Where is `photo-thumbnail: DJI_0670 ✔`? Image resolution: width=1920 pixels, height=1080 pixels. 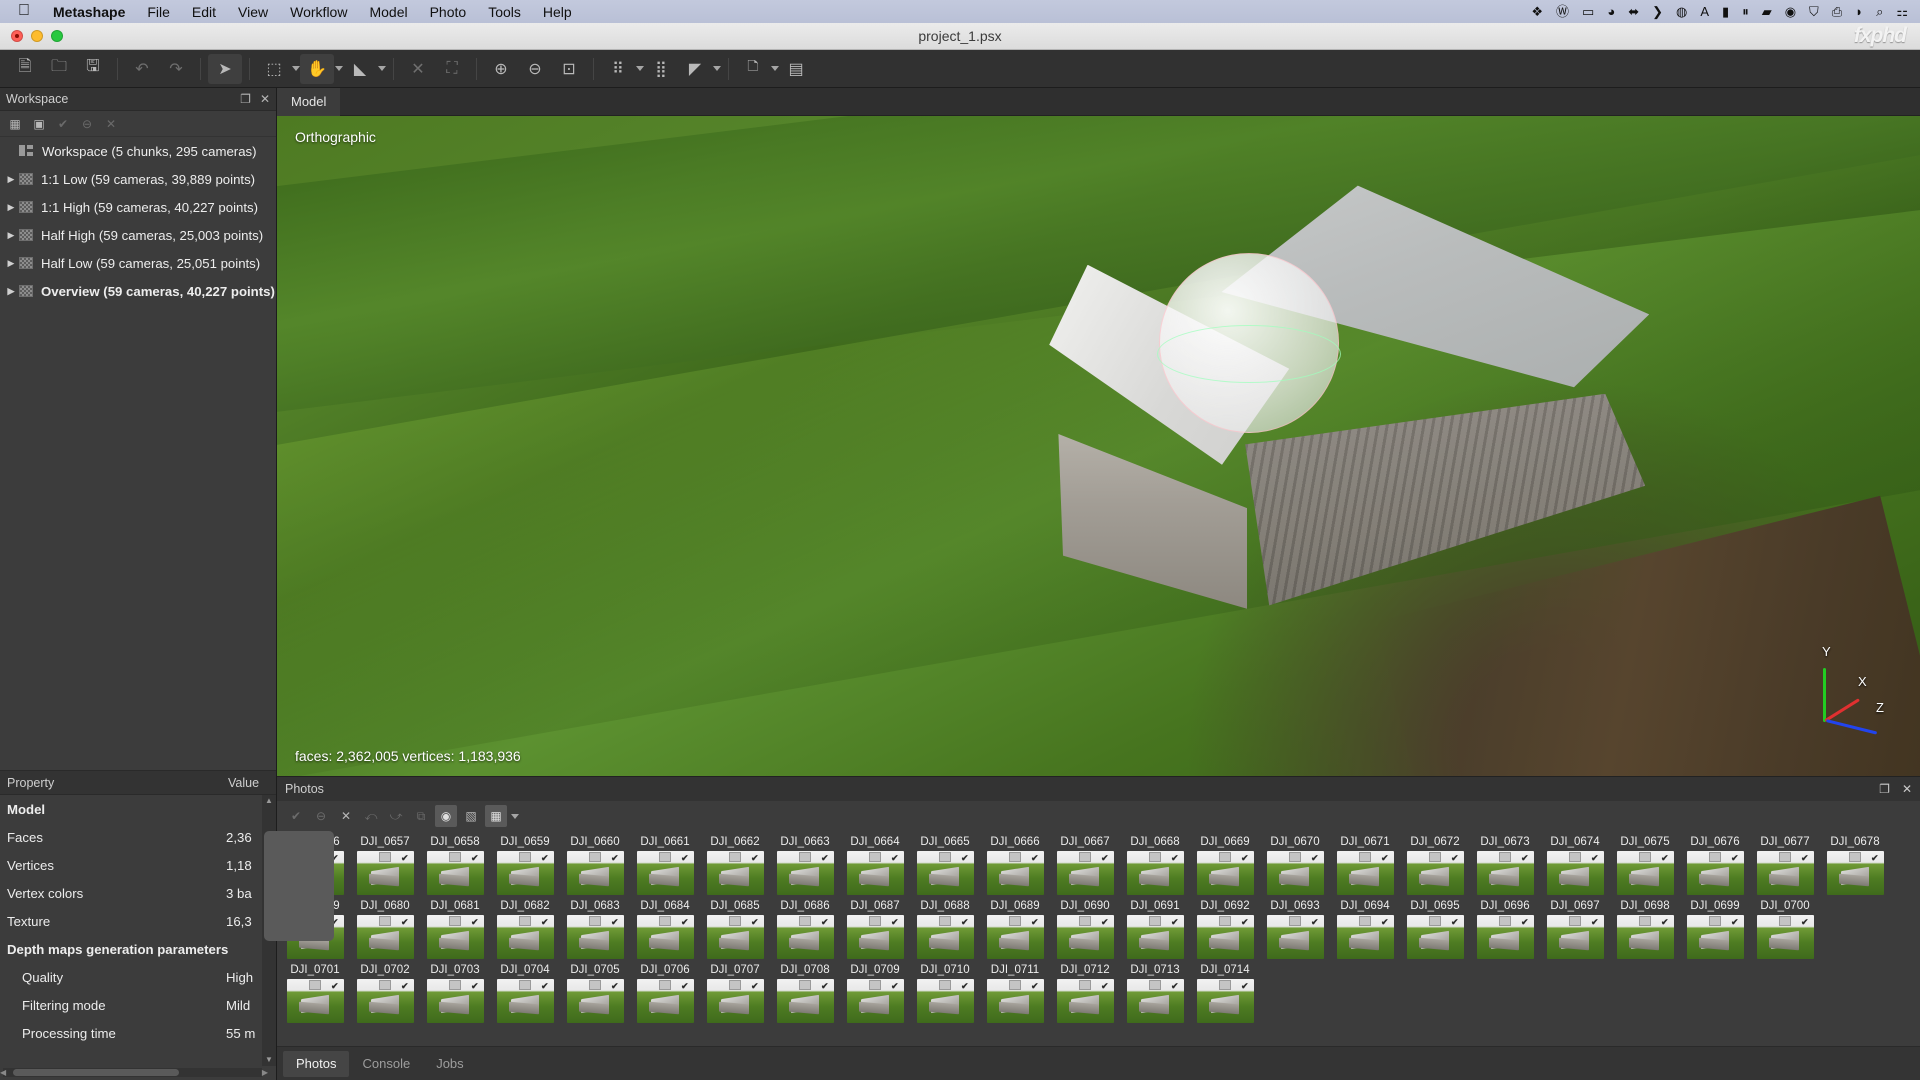
photo-thumbnail: DJI_0670 ✔ is located at coordinates (1295, 863).